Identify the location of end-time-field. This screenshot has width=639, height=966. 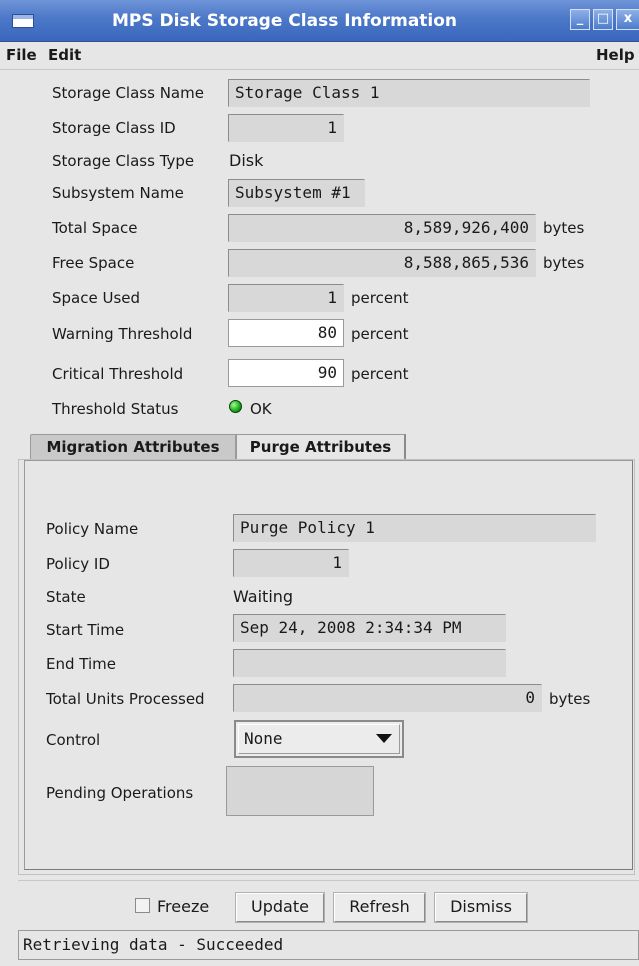
(369, 663).